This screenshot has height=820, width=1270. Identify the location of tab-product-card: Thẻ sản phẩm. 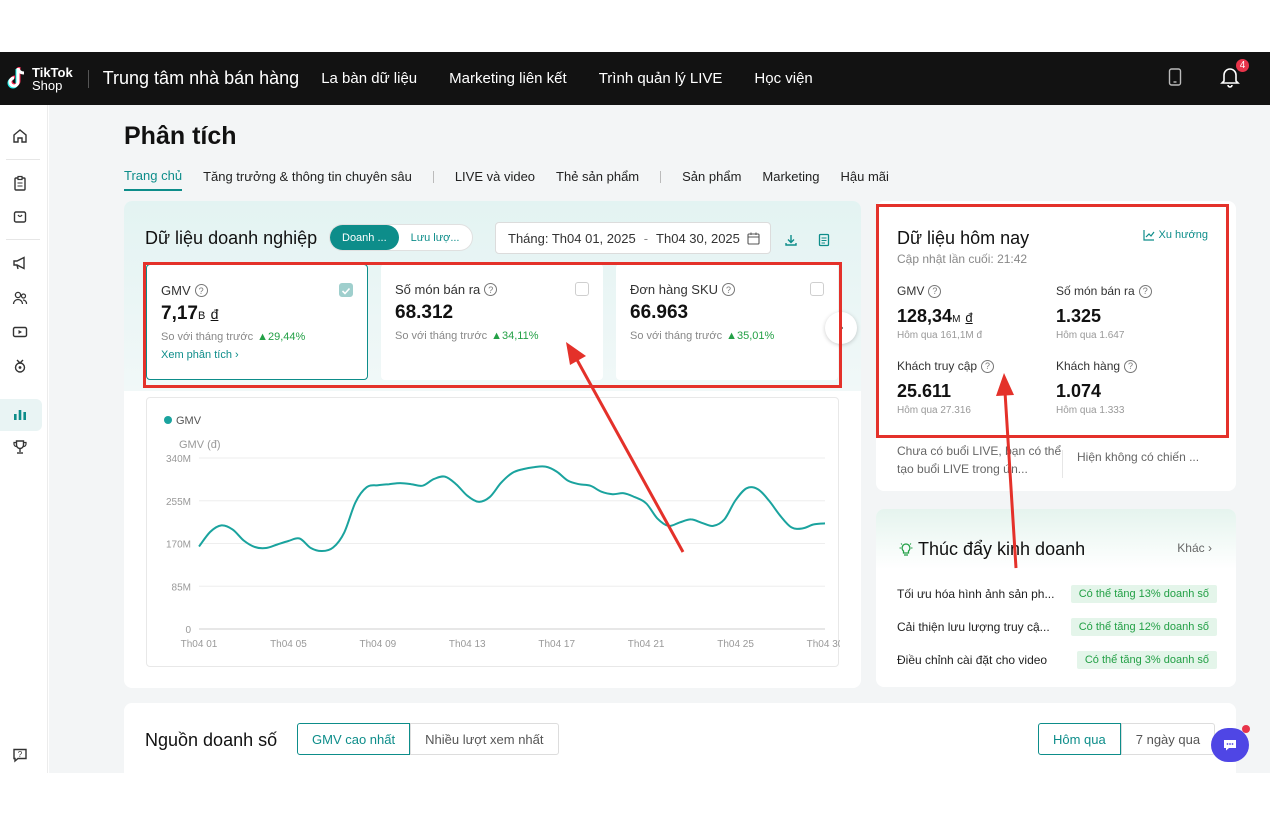
(597, 179).